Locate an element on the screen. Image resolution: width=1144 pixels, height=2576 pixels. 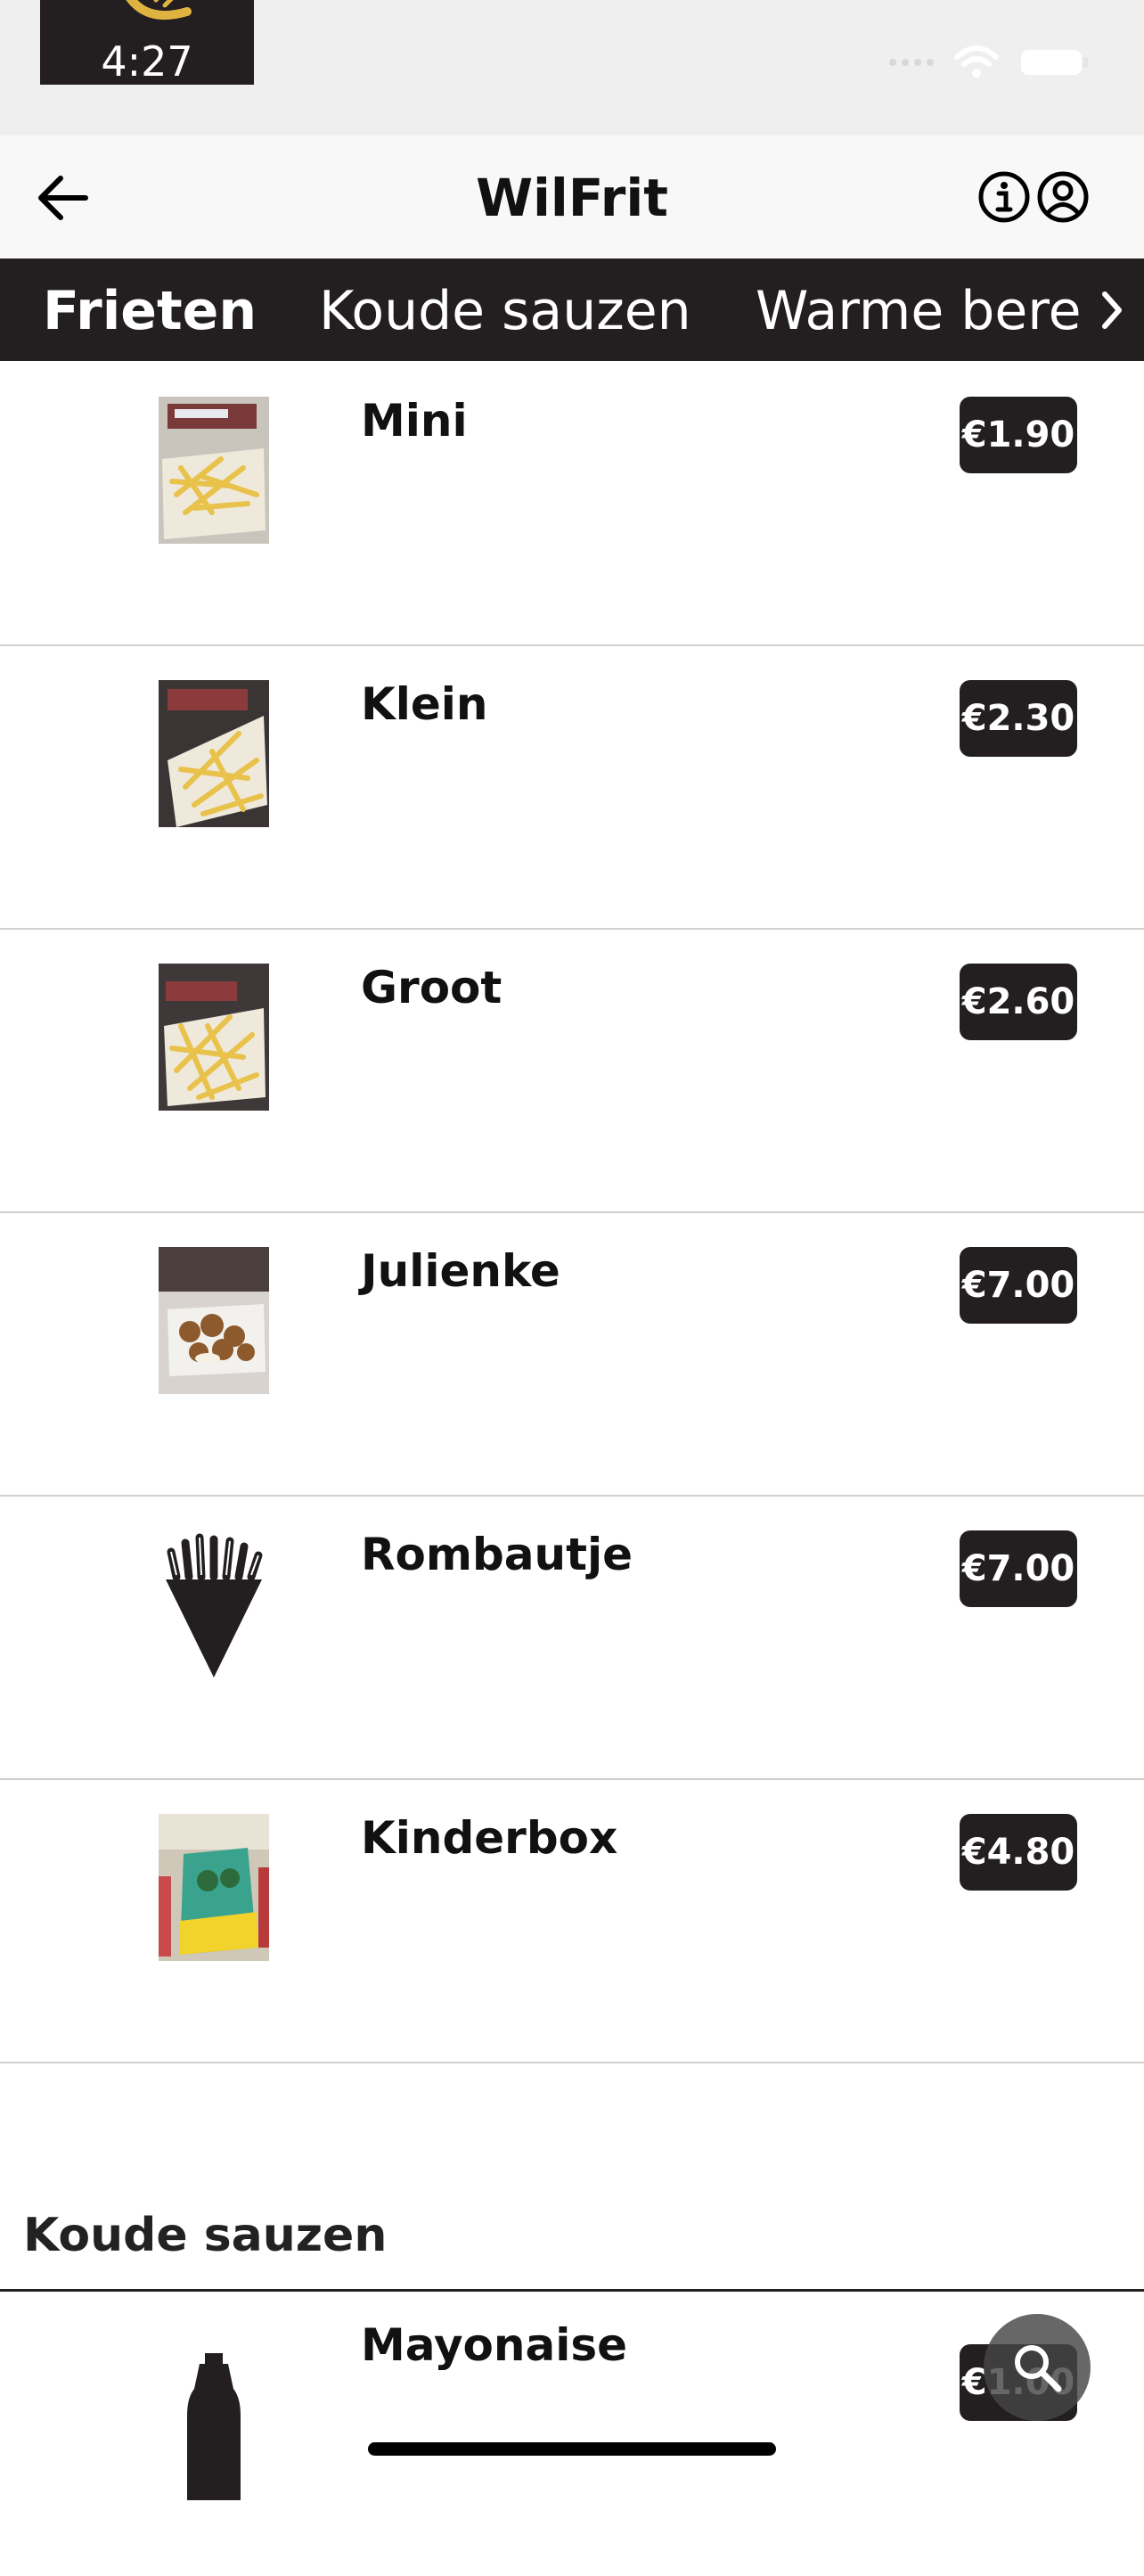
status-icons is located at coordinates (990, 62).